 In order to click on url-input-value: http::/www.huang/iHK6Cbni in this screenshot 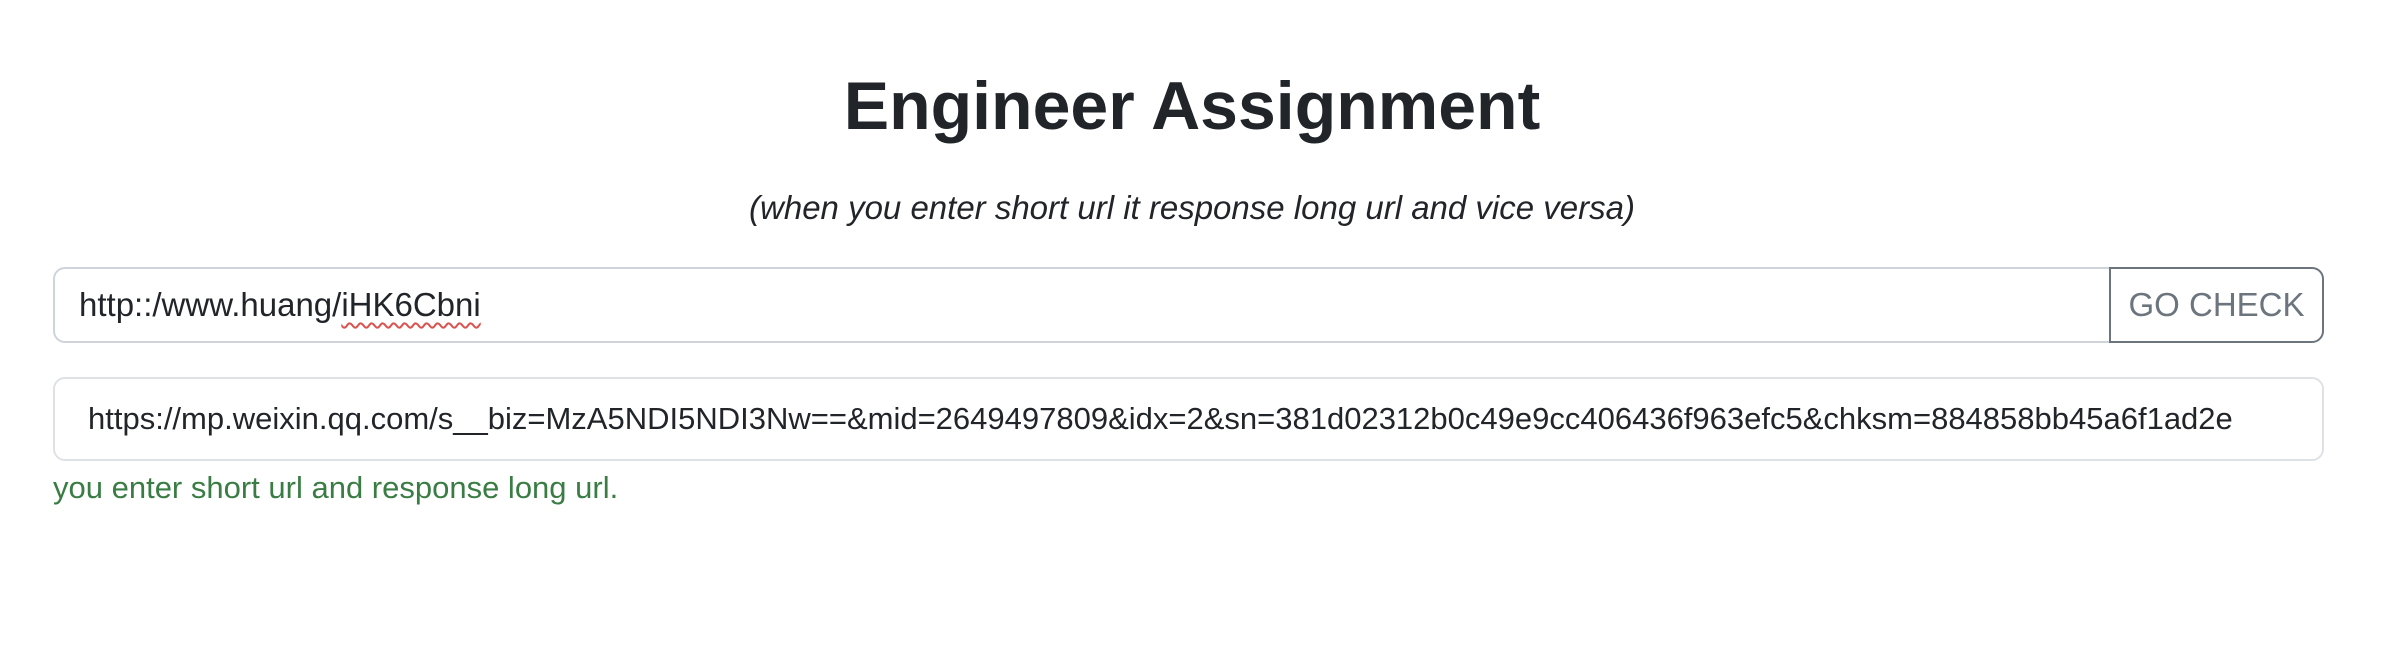, I will do `click(280, 305)`.